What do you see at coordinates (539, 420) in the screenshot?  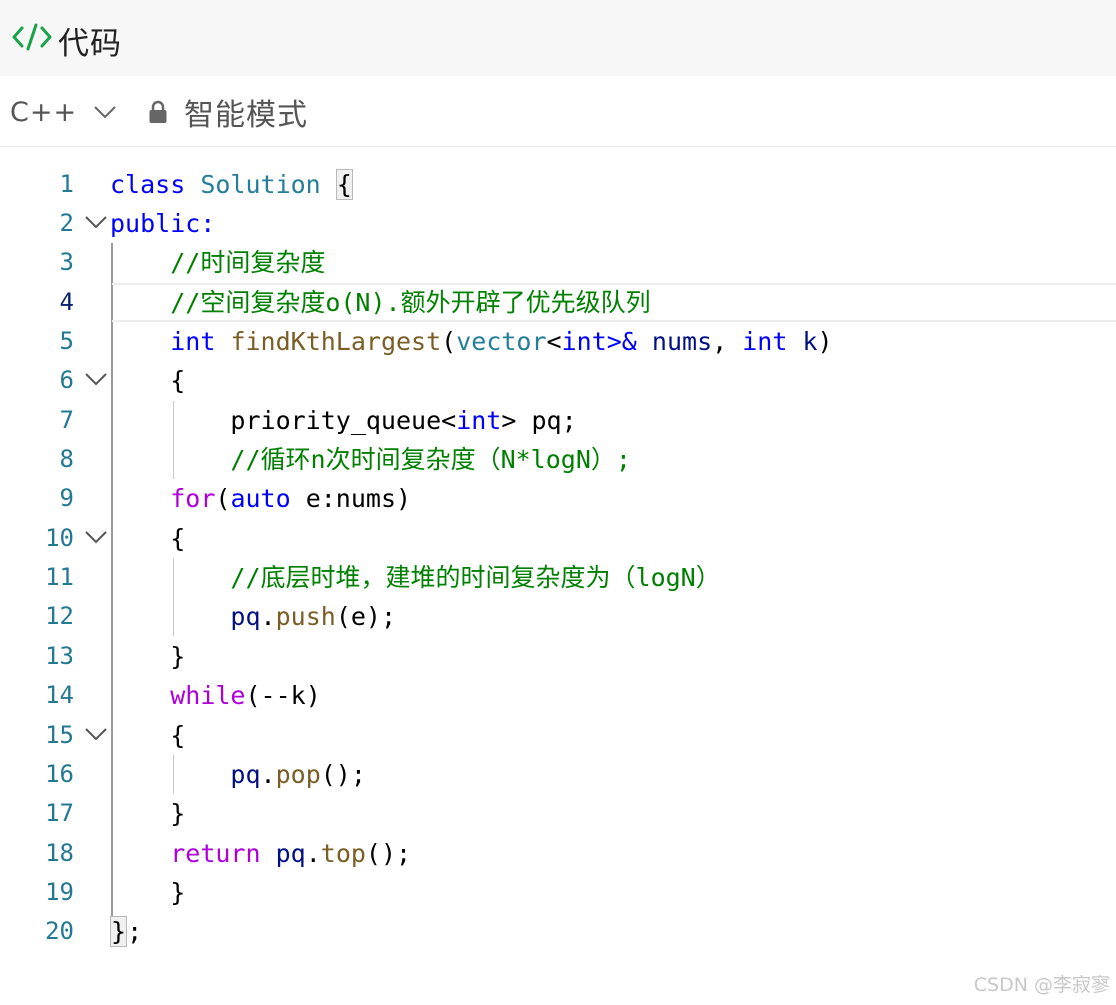 I see `statement: > pq;` at bounding box center [539, 420].